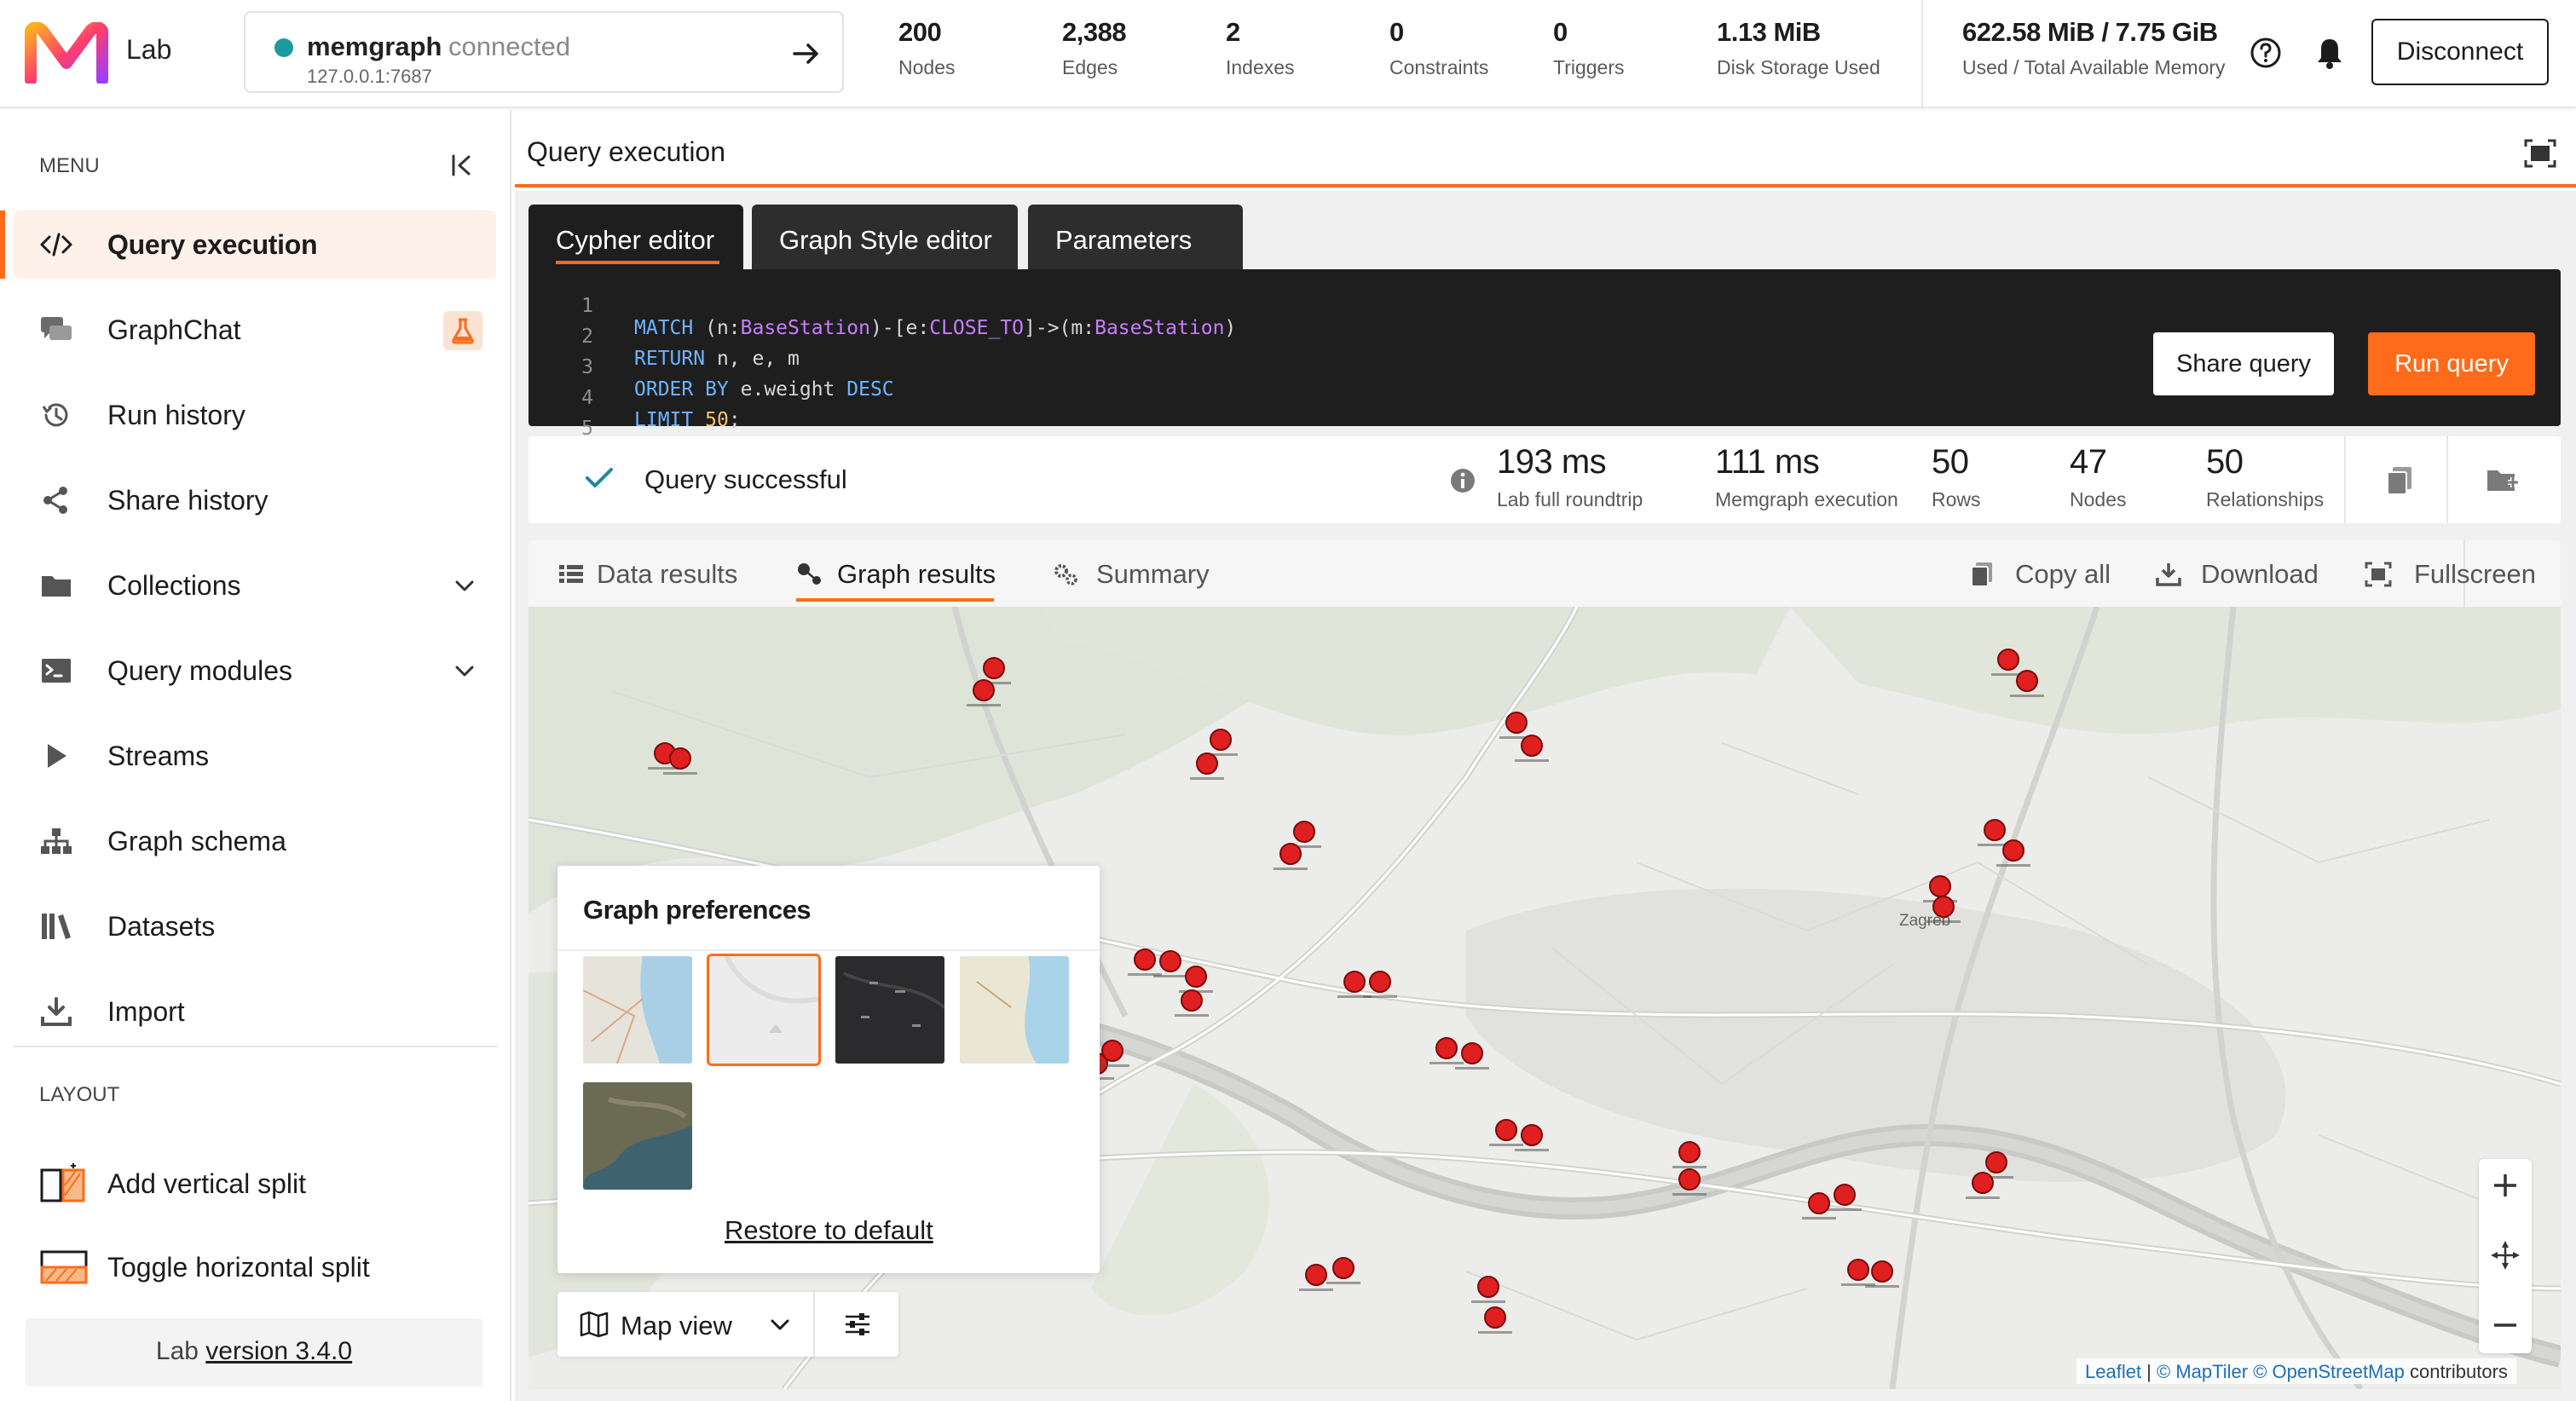  Describe the element at coordinates (2063, 574) in the screenshot. I see `copy-all-button: Copy all` at that location.